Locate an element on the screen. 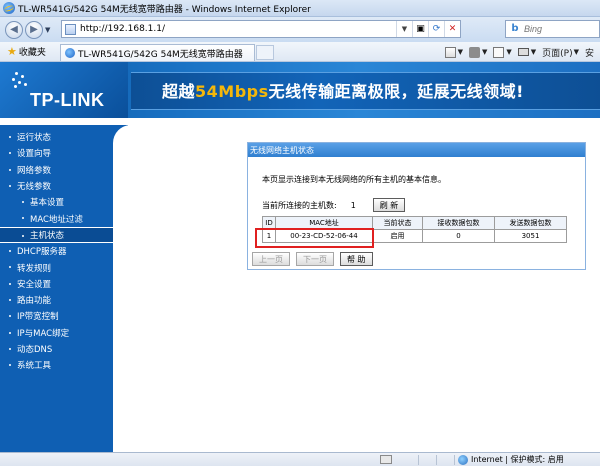 Image resolution: width=600 pixels, height=466 pixels. page-icon is located at coordinates (70, 29).